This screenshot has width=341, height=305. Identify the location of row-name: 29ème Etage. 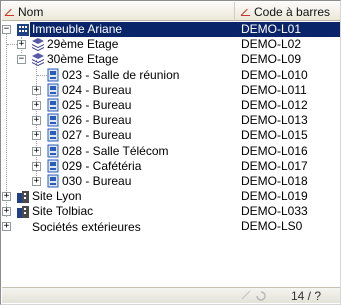
(83, 44).